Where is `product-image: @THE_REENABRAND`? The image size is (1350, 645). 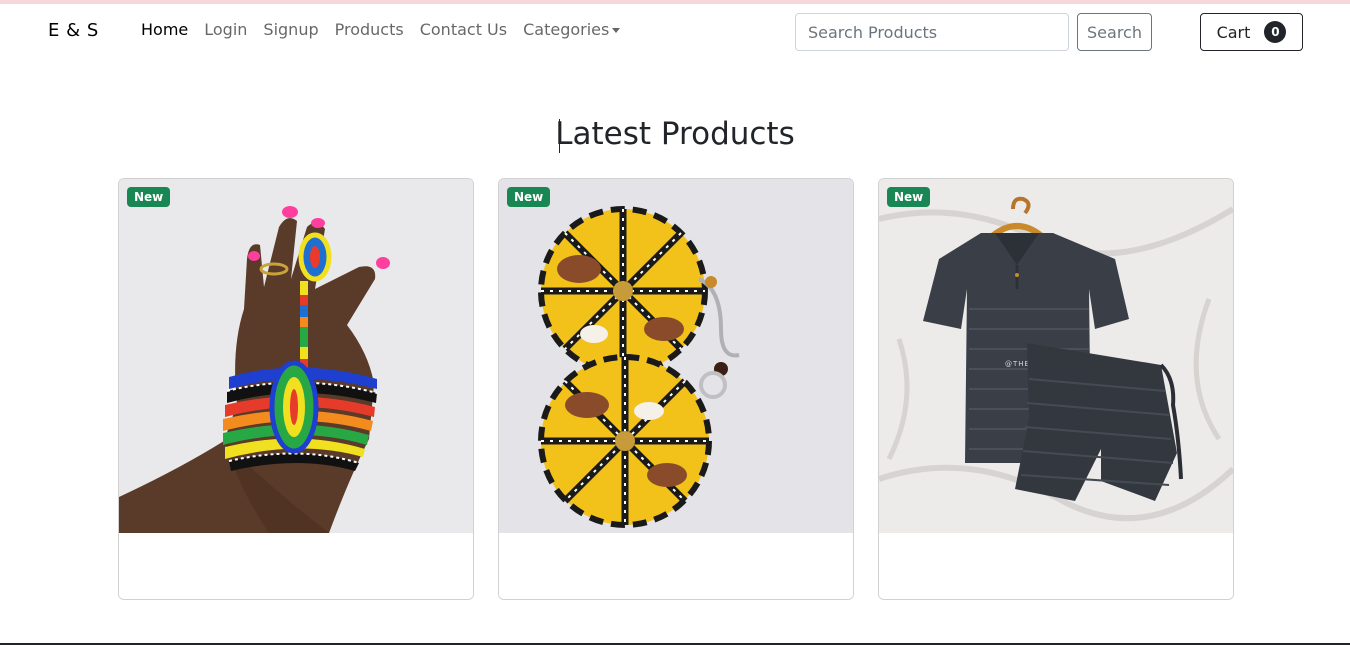
product-image: @THE_REENABRAND is located at coordinates (1056, 356).